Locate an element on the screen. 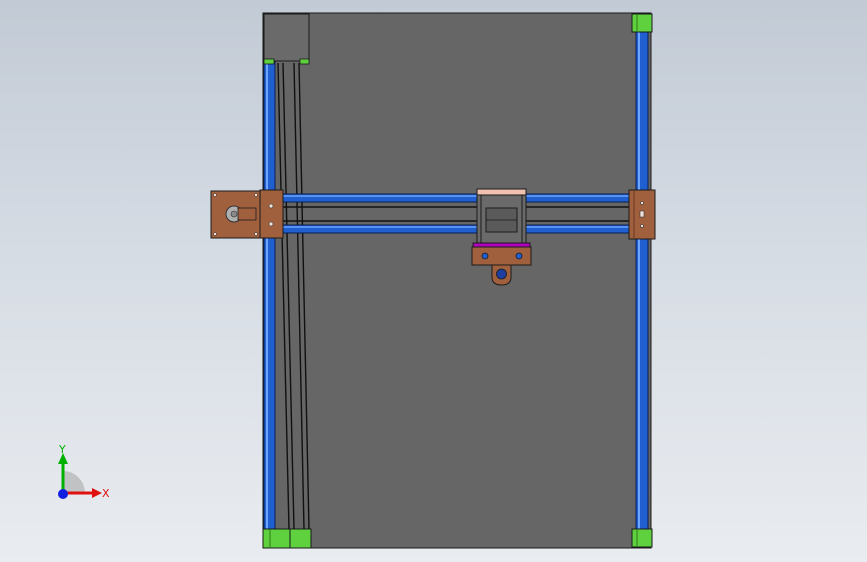  y-motor-mount is located at coordinates (286, 39).